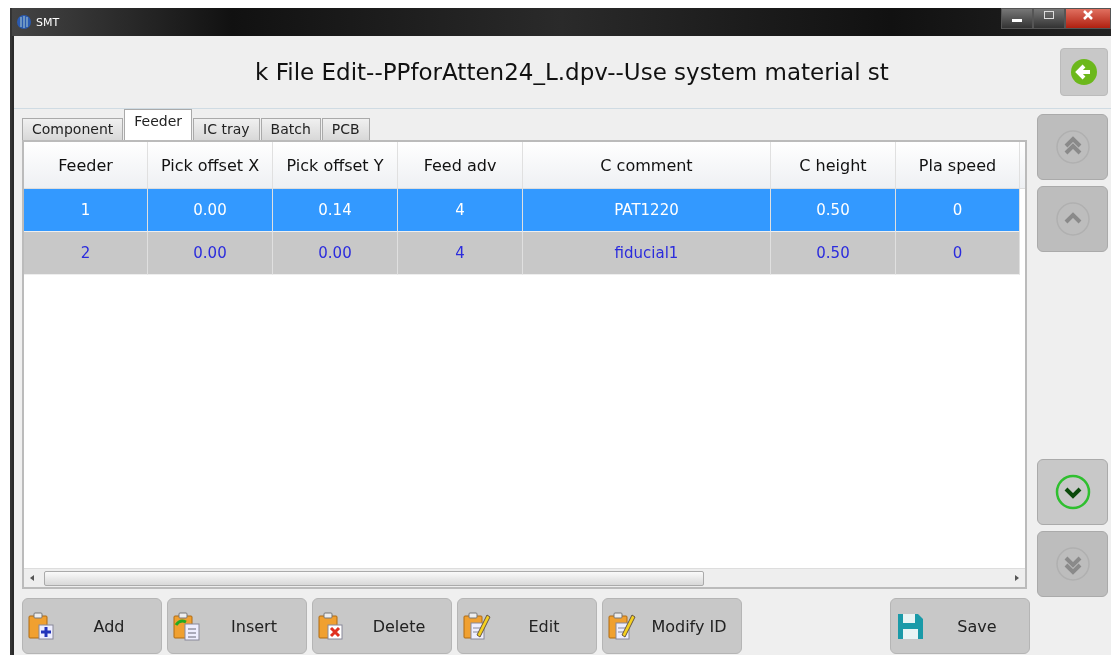 This screenshot has height=655, width=1111. I want to click on close-button, so click(1088, 18).